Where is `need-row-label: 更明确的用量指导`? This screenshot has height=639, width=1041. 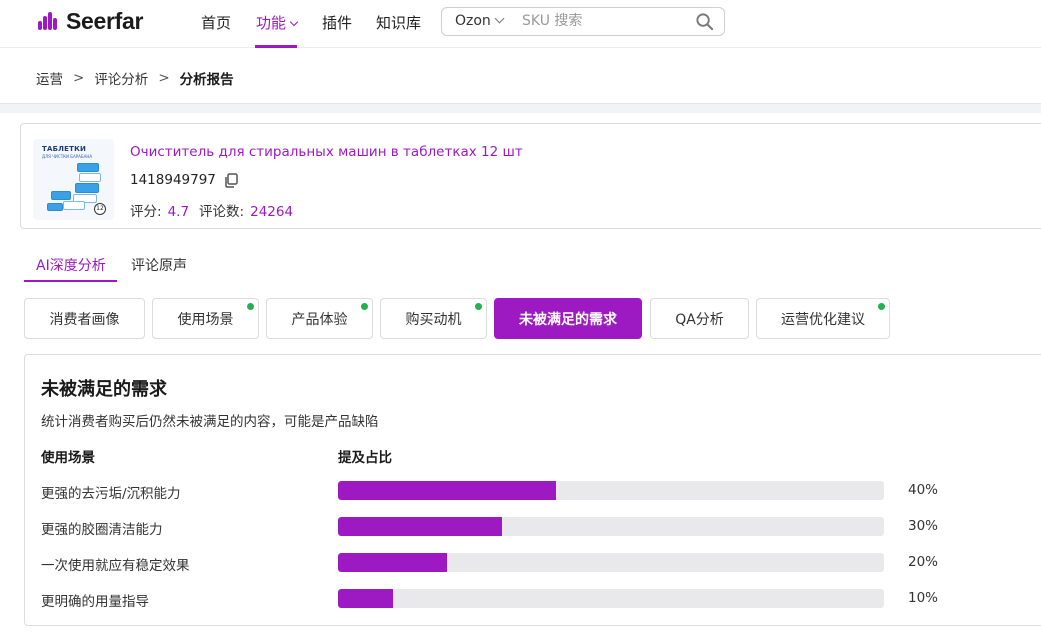 need-row-label: 更明确的用量指导 is located at coordinates (95, 602).